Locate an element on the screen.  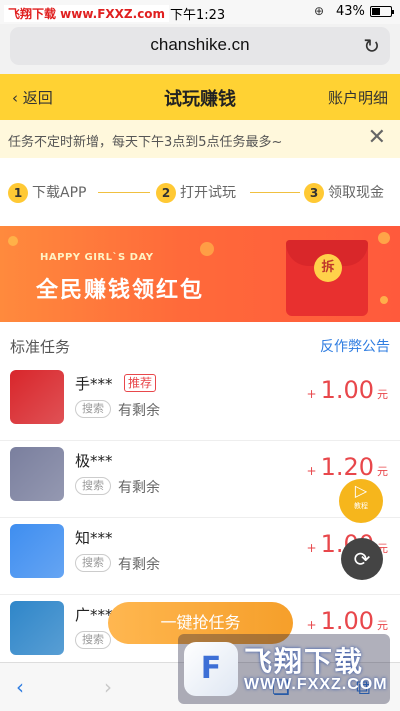
watermark-text: 飞翔下载 www.FXXZ.com is located at coordinates (87, 13).